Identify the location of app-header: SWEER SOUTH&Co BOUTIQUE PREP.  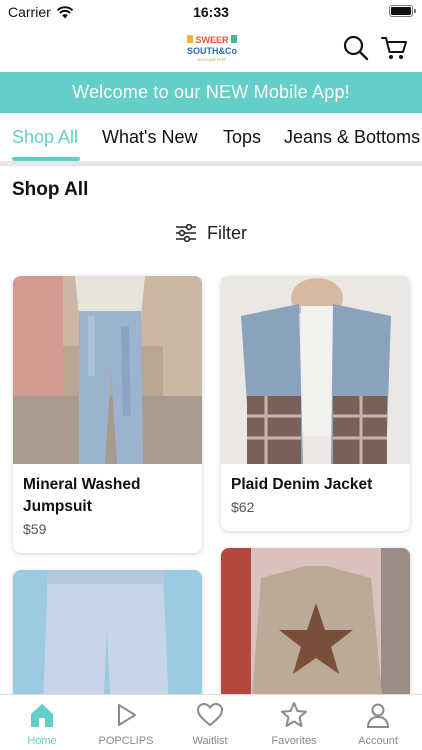
(211, 48).